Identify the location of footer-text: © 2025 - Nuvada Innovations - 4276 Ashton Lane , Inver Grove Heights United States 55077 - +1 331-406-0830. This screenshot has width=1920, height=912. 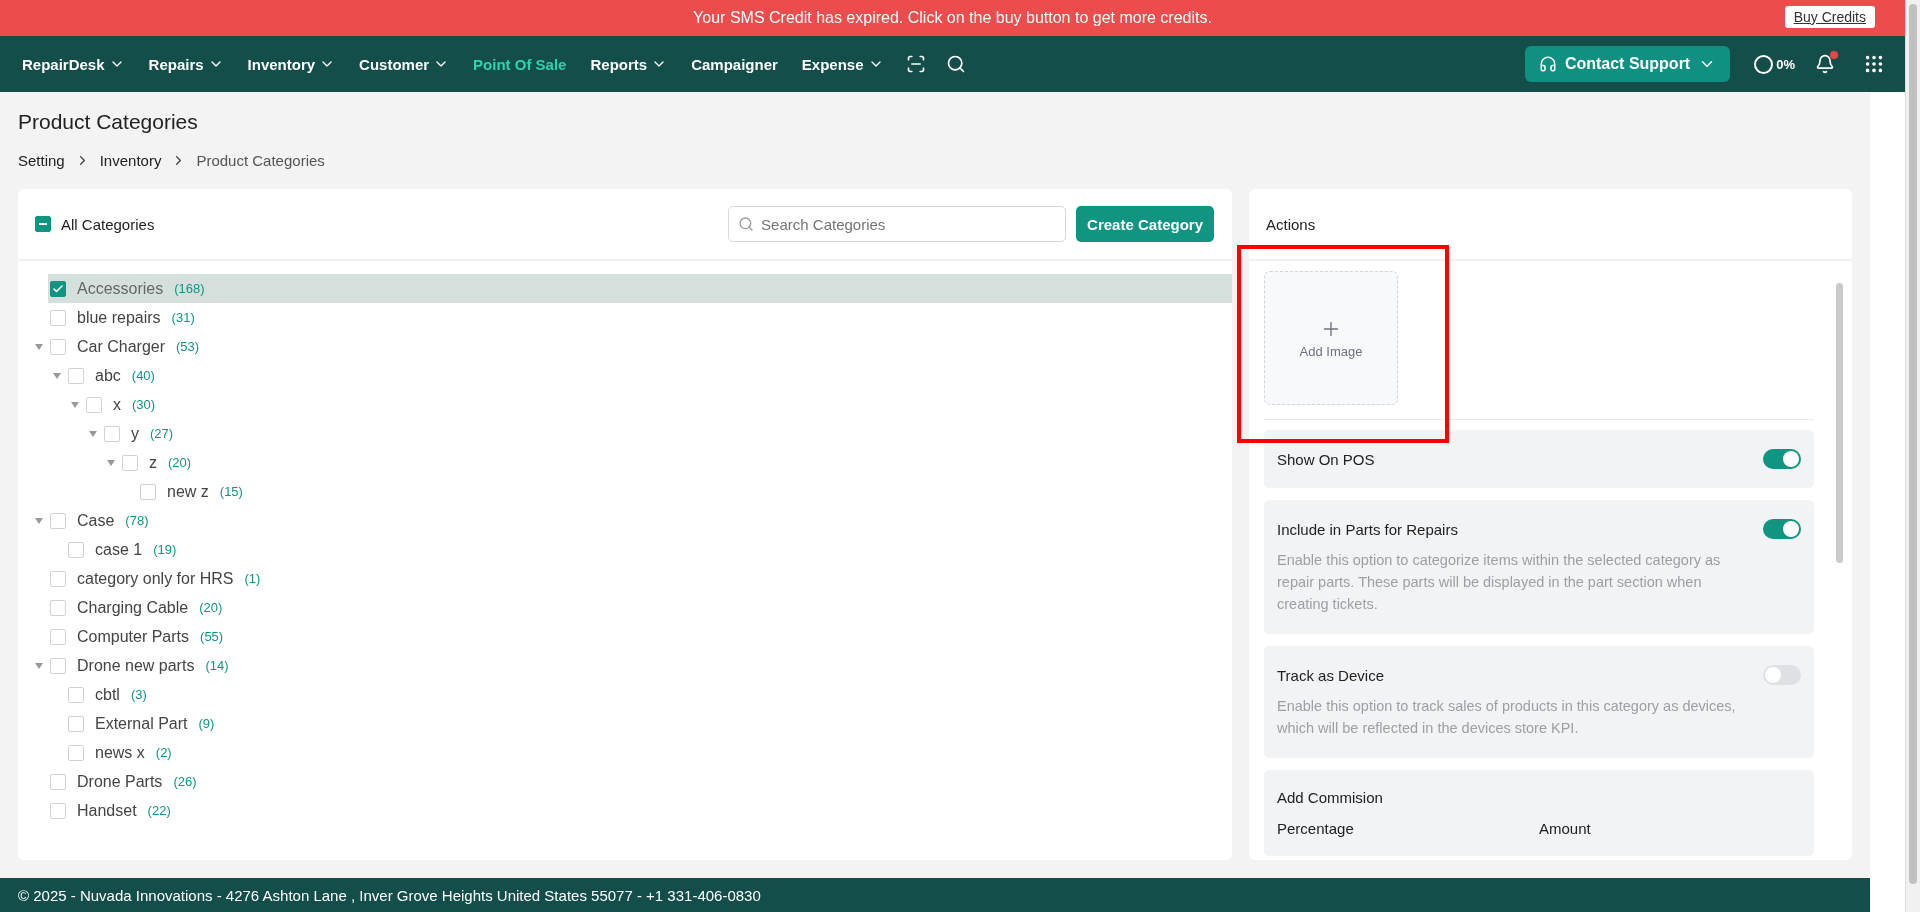
(389, 895).